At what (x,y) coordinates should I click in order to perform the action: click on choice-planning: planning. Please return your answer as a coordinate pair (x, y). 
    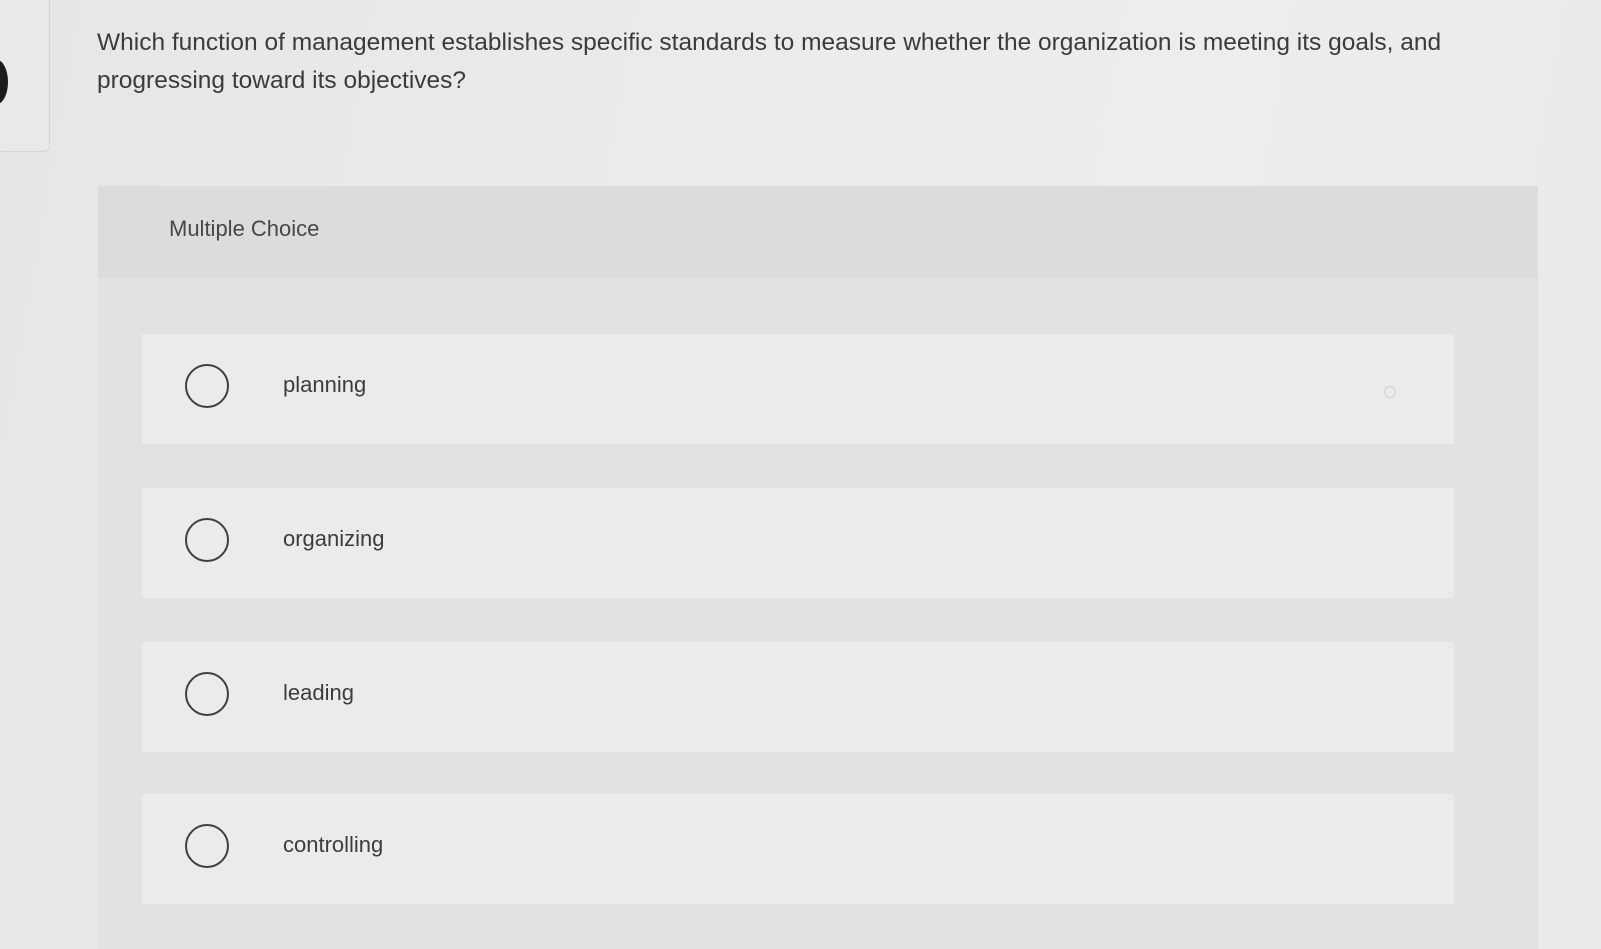
    Looking at the image, I should click on (798, 389).